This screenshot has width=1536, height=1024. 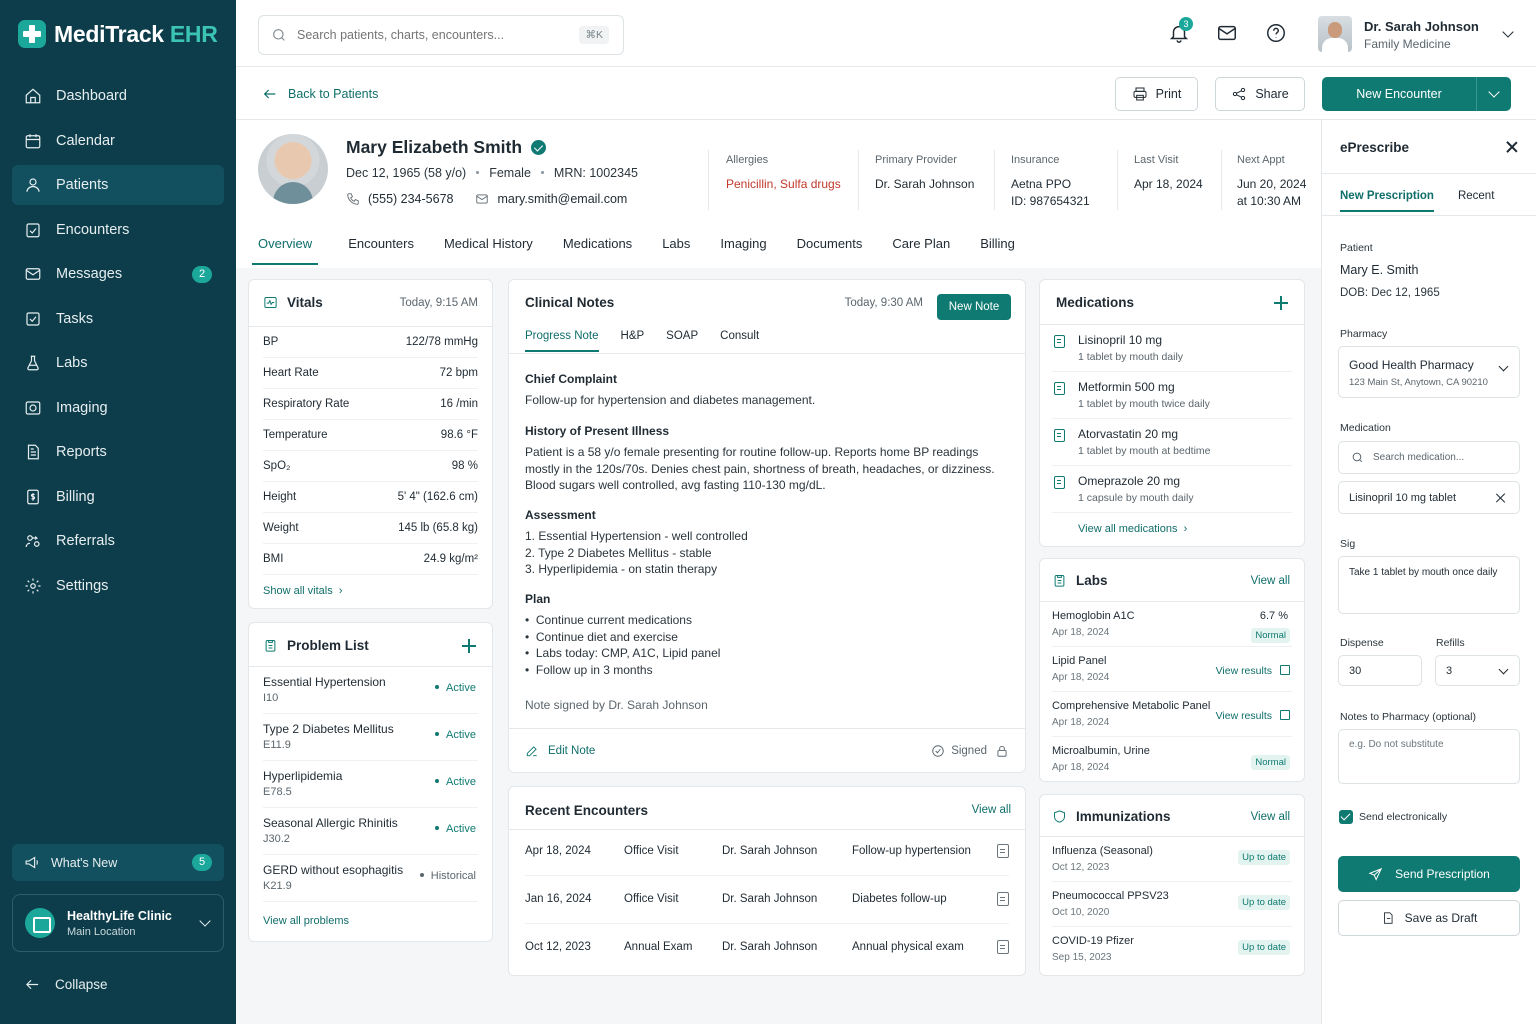 What do you see at coordinates (970, 751) in the screenshot?
I see `signed-status: Signed` at bounding box center [970, 751].